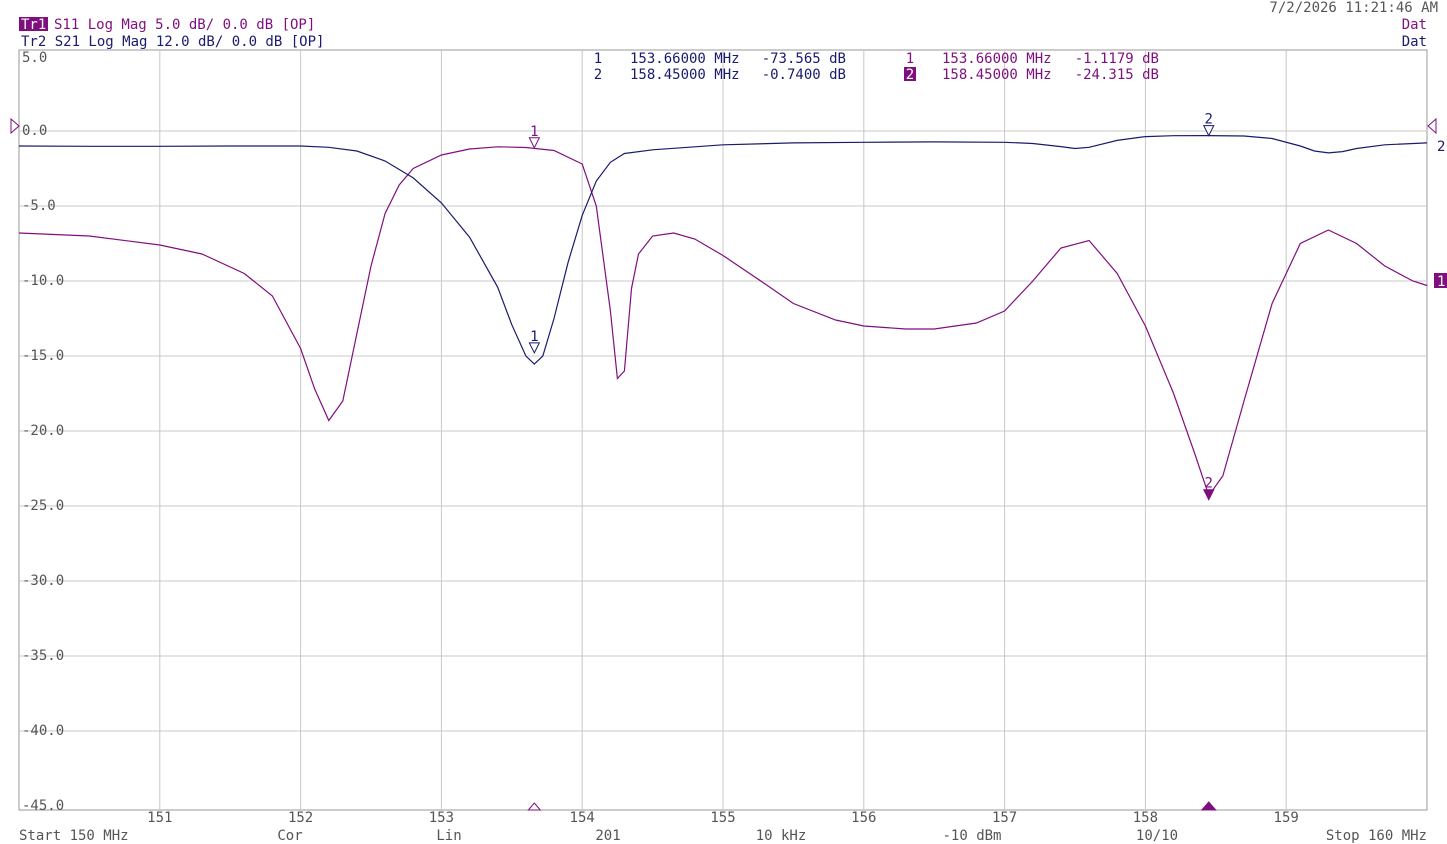 The width and height of the screenshot is (1447, 844). I want to click on marker-2-stimulus-icon, so click(1208, 806).